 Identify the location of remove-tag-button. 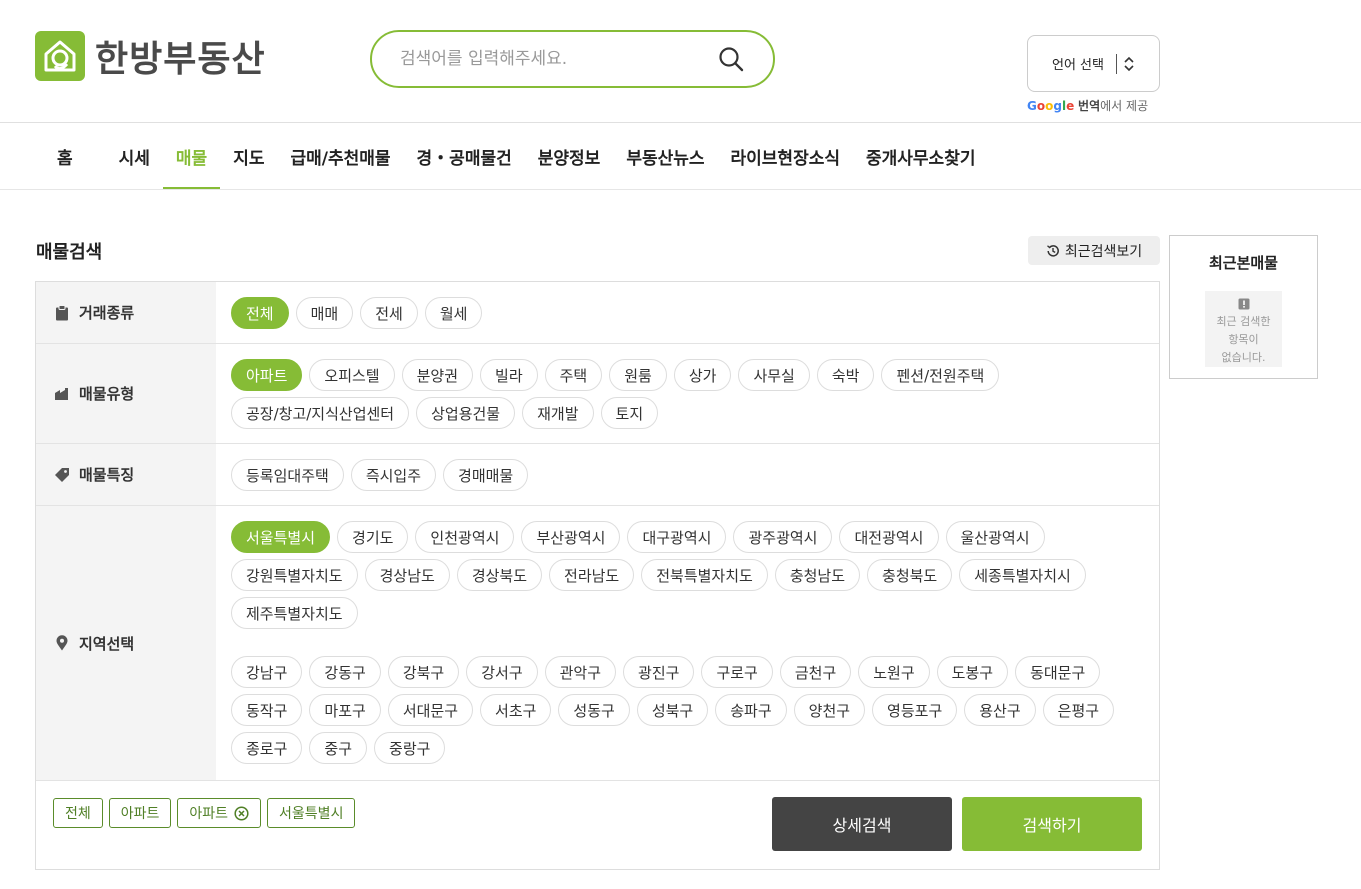
(241, 813).